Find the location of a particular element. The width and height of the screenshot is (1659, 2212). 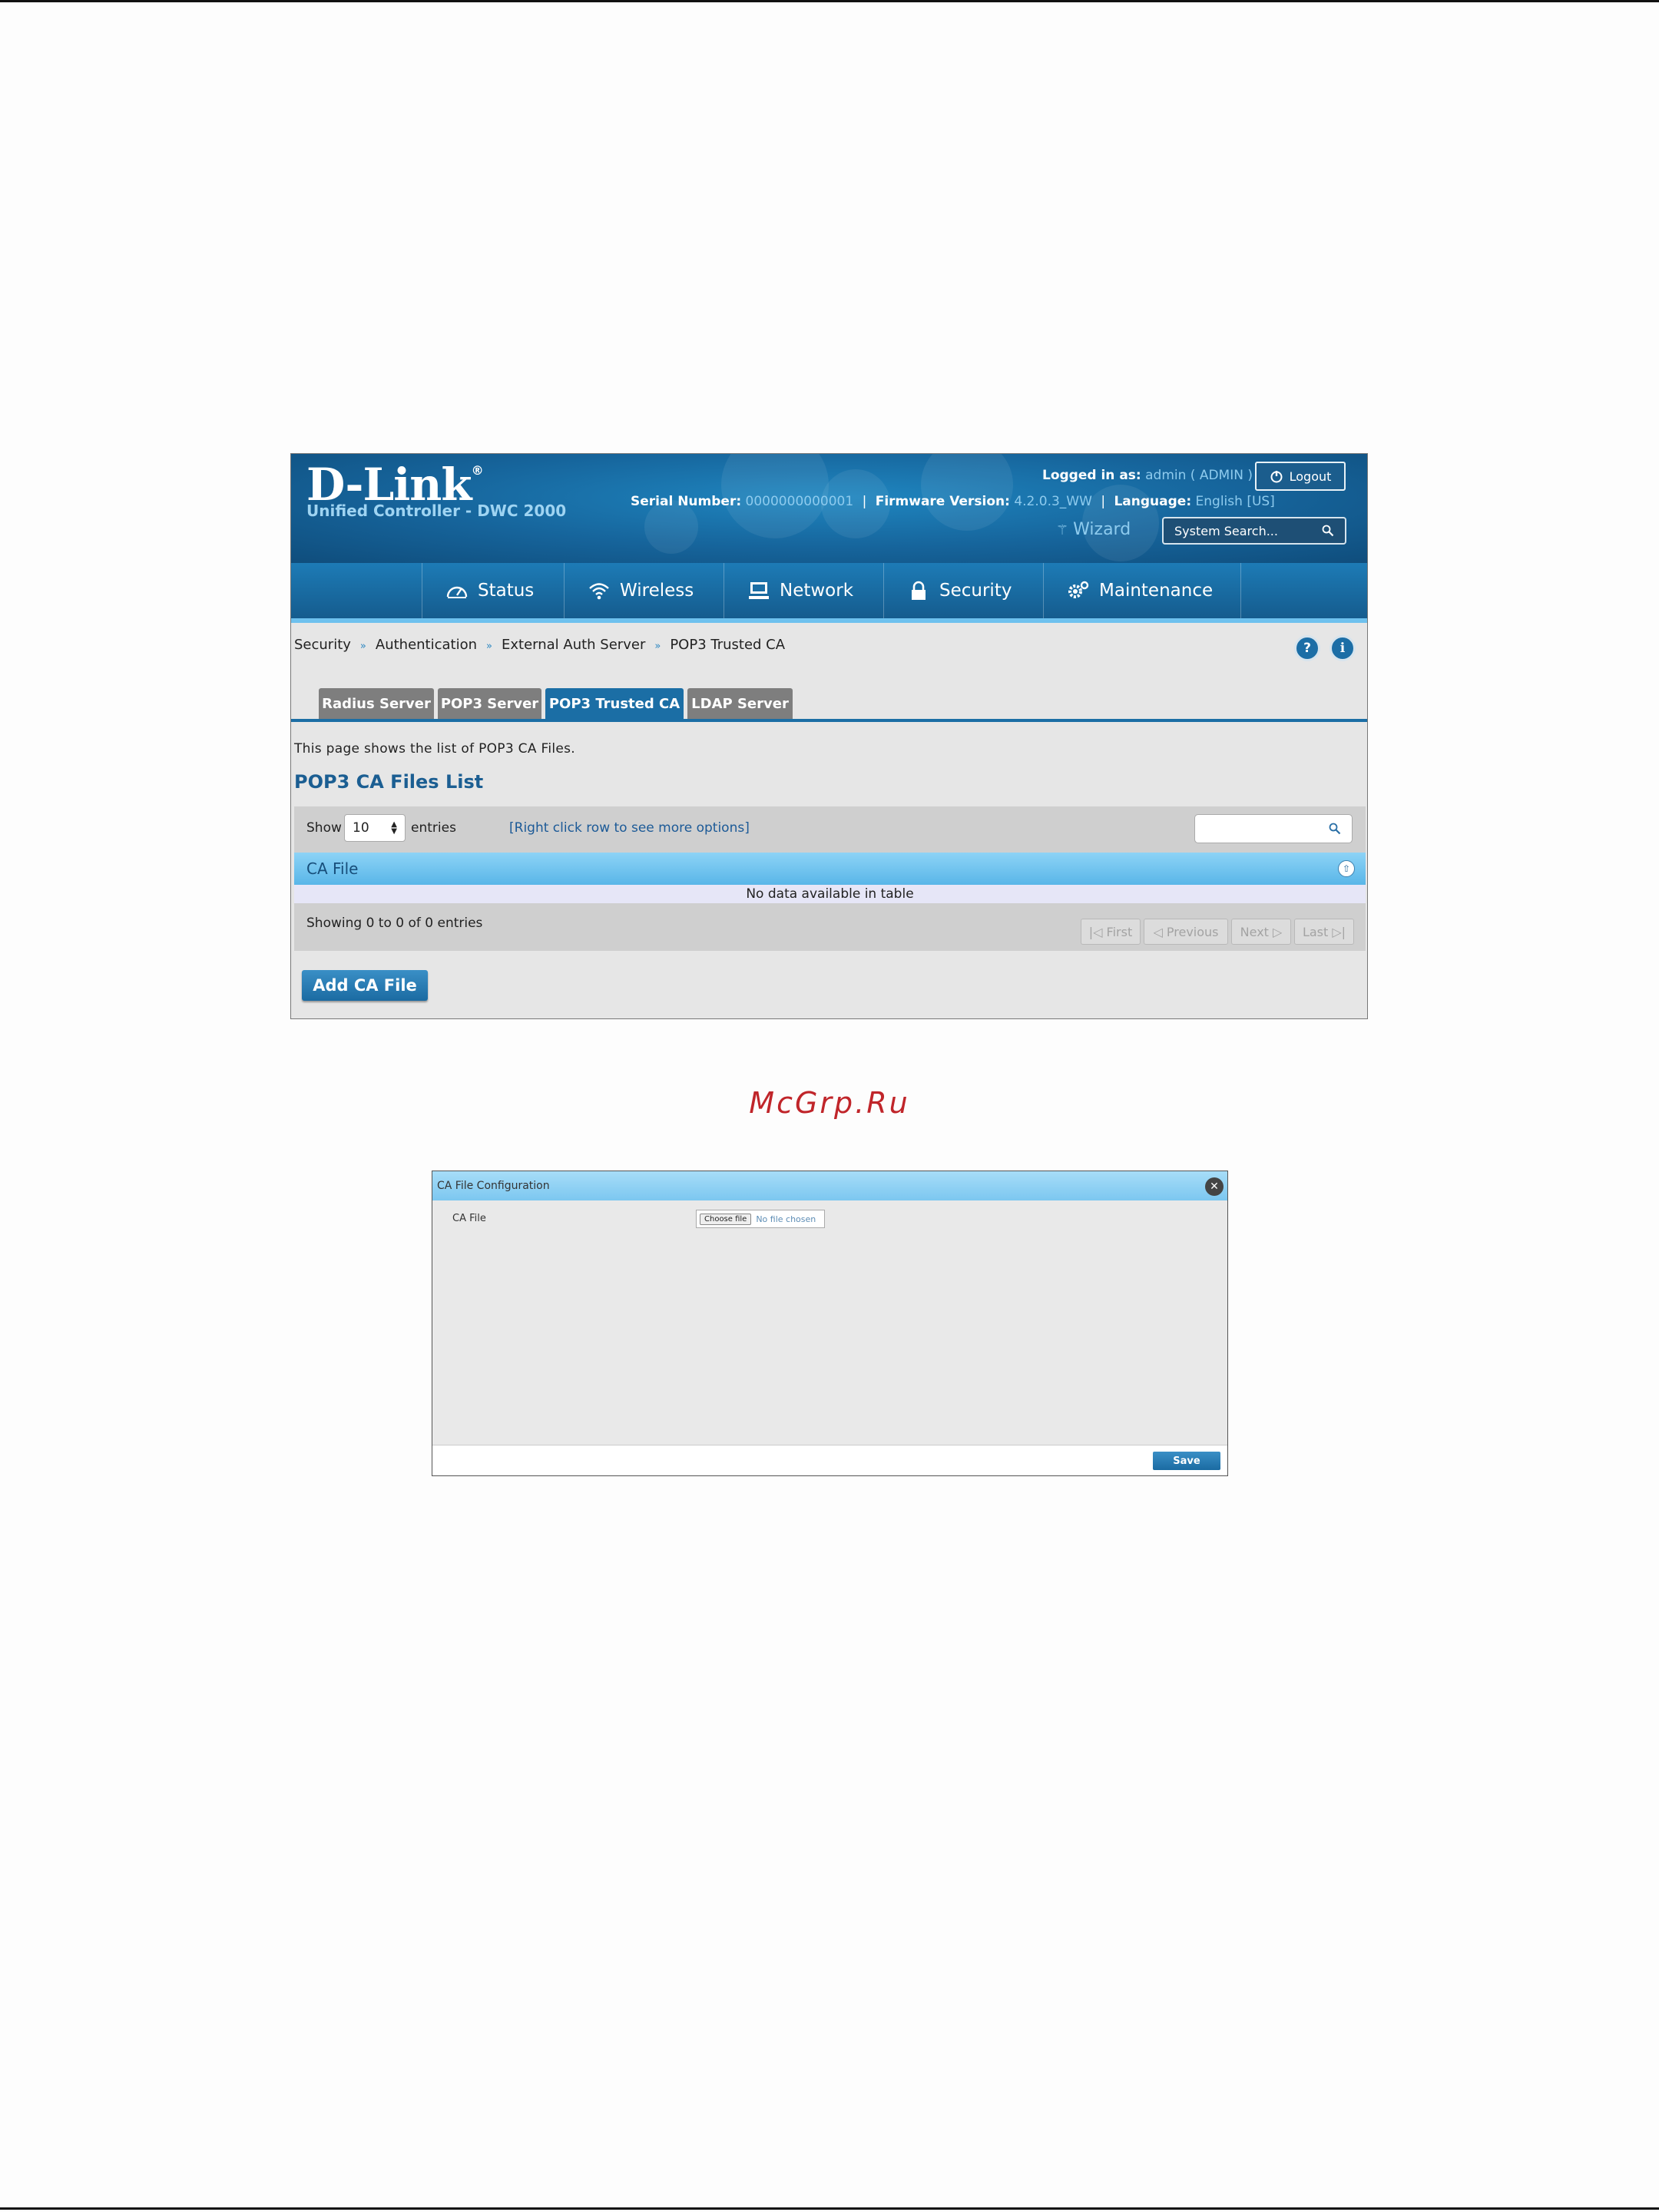

logged-in-label: Logged in as: is located at coordinates (1091, 476).